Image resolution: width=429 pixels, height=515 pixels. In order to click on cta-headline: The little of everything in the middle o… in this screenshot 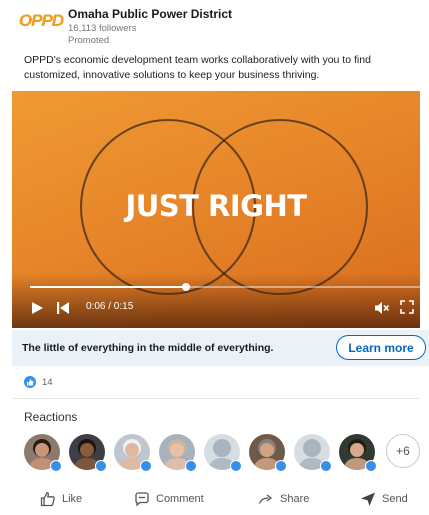, I will do `click(148, 348)`.